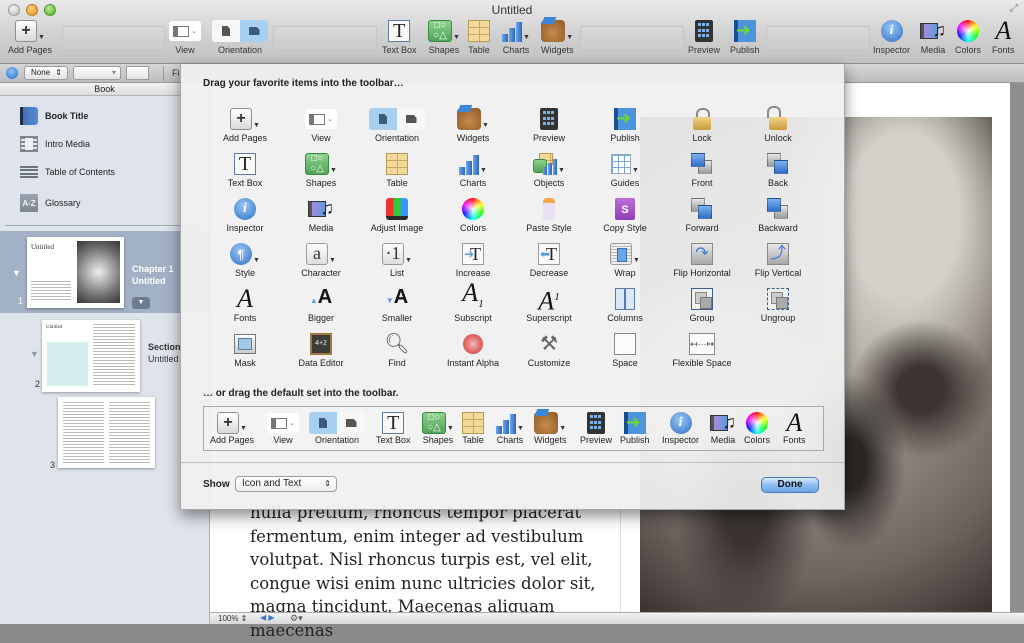 The width and height of the screenshot is (1024, 643). I want to click on list-style-field, so click(137, 73).